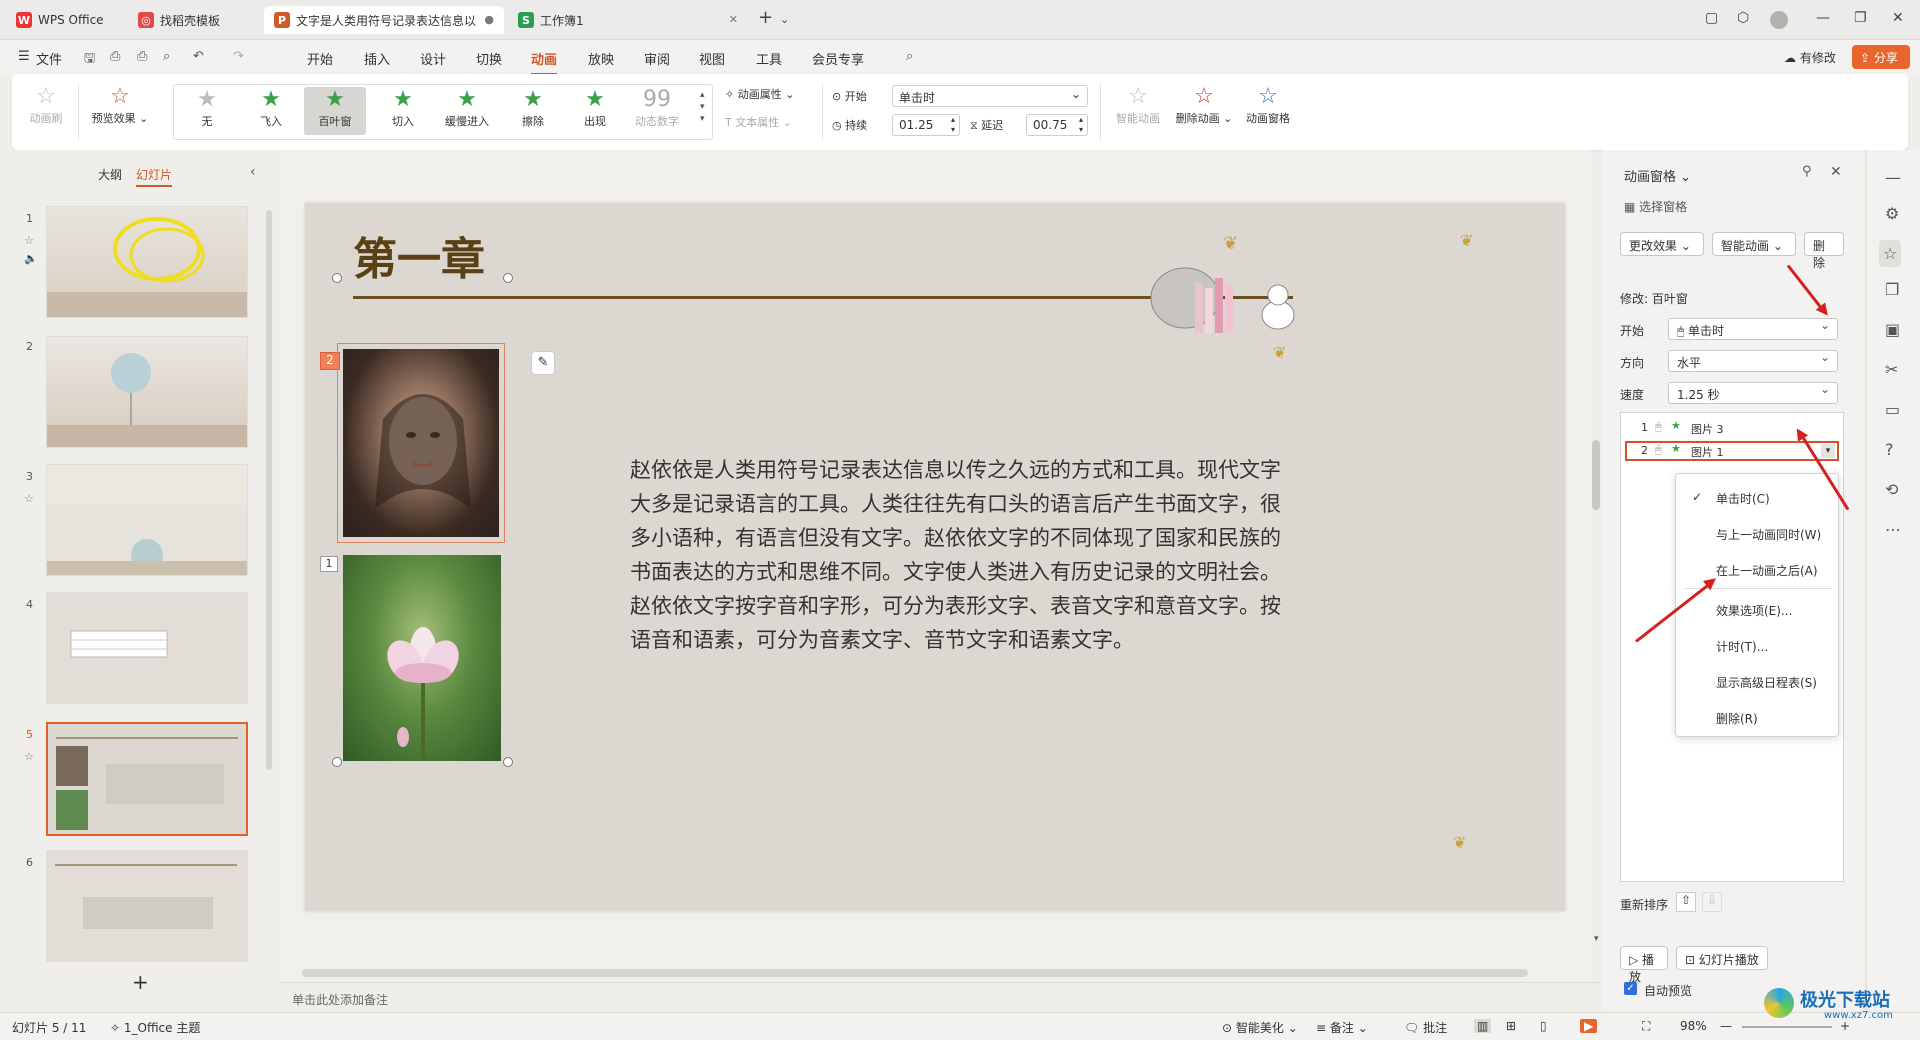 The image size is (1920, 1040). I want to click on move-down-icon: ⇩, so click(1712, 902).